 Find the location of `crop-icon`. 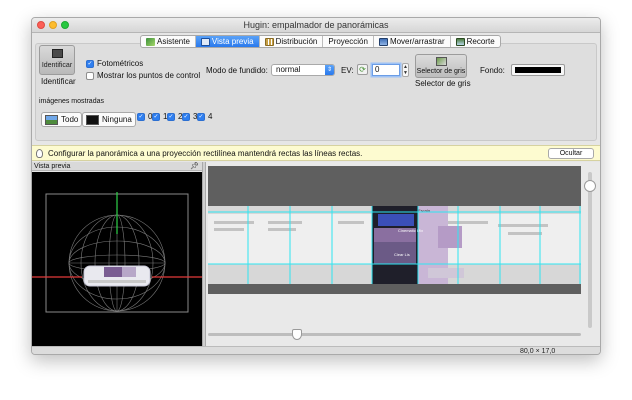

crop-icon is located at coordinates (460, 41).